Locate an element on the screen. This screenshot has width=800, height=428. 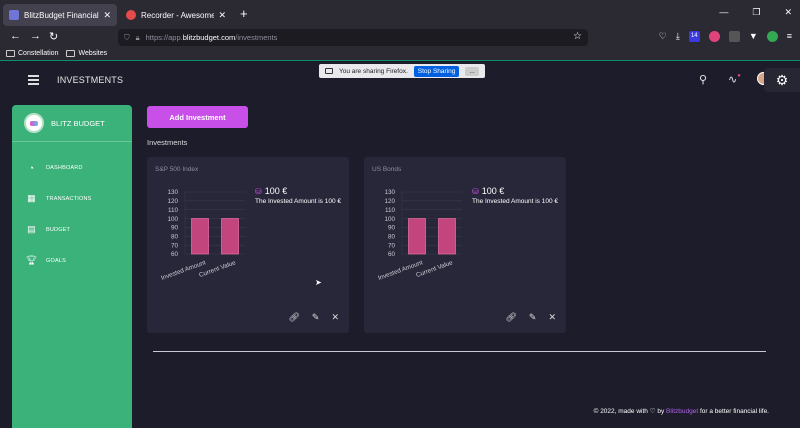
lock-icon: 🔒︎ is located at coordinates (138, 38).